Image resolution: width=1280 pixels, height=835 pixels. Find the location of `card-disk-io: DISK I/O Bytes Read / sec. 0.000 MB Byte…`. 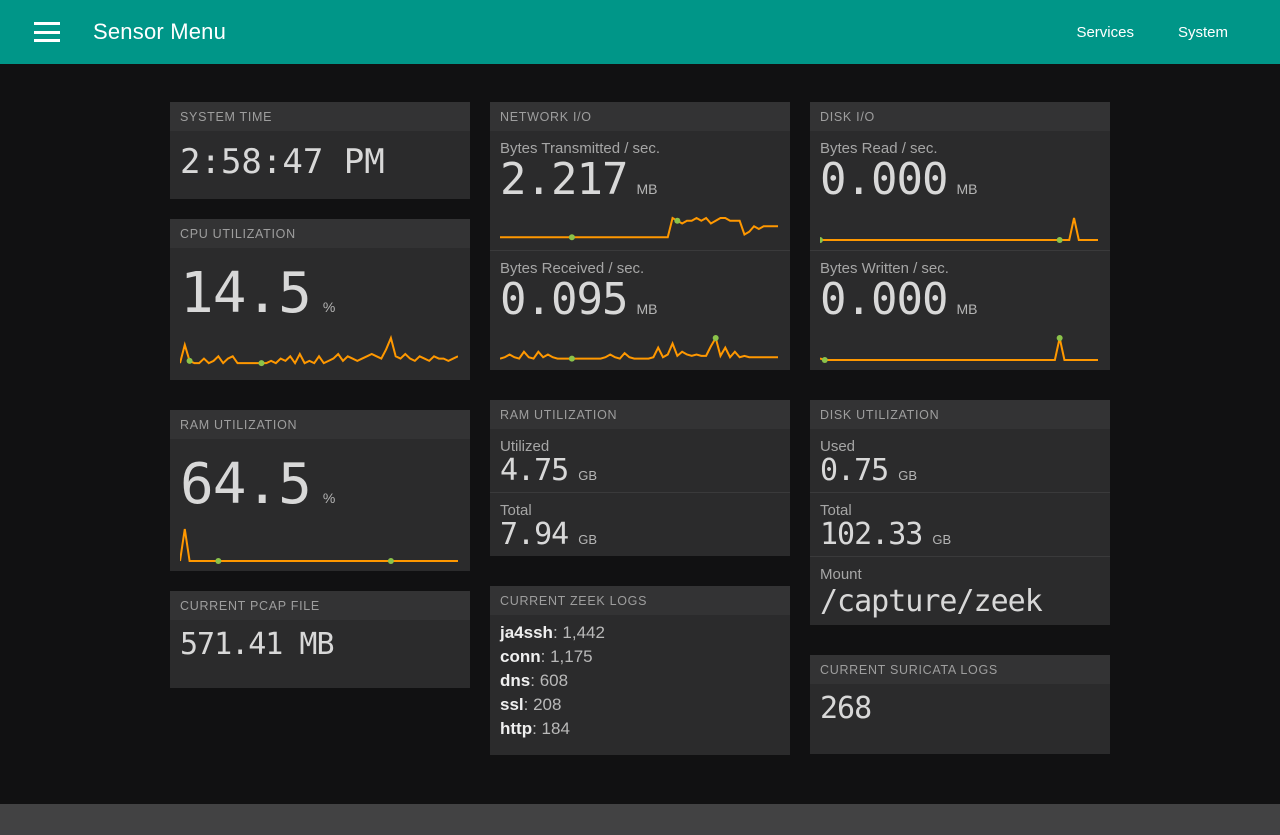

card-disk-io: DISK I/O Bytes Read / sec. 0.000 MB Byte… is located at coordinates (960, 236).